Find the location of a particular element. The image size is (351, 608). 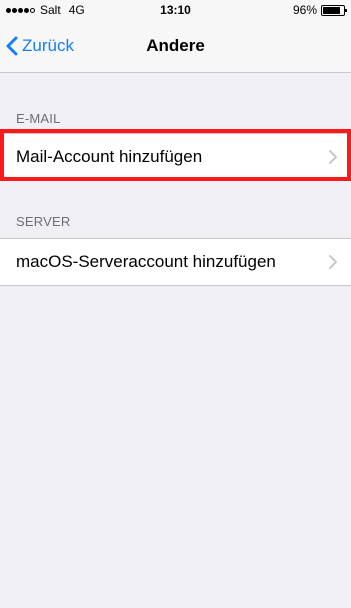

status-right: 96% is located at coordinates (319, 10).